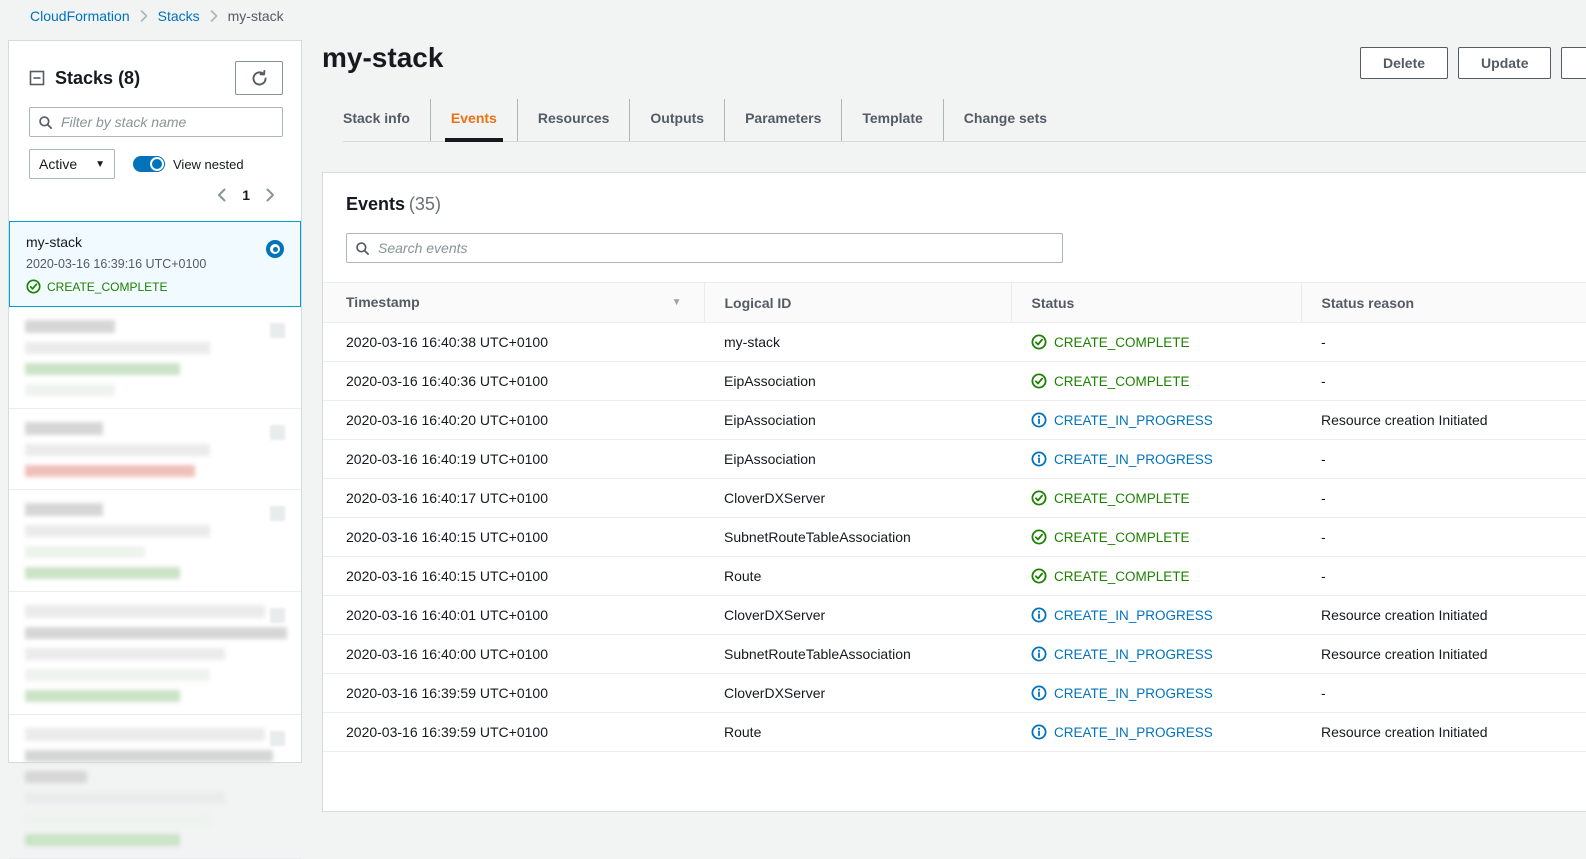 This screenshot has width=1586, height=859. Describe the element at coordinates (857, 302) in the screenshot. I see `column-header-logical-id: Logical ID` at that location.